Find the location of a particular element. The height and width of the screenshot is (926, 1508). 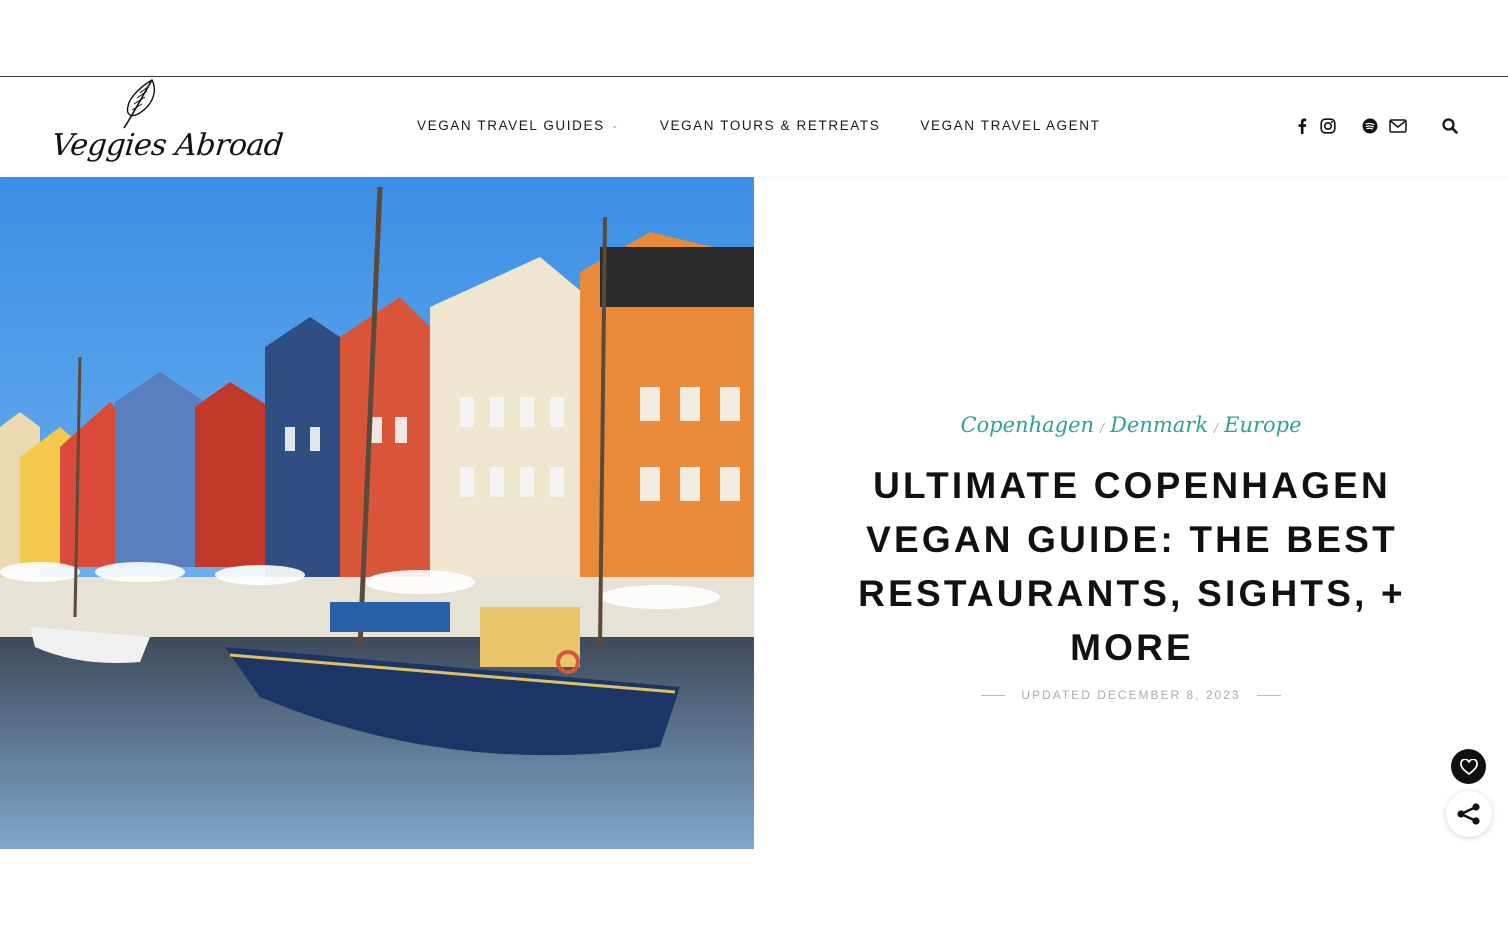

nav-item-label: VEGAN TRAVEL AGENT is located at coordinates (1010, 125).